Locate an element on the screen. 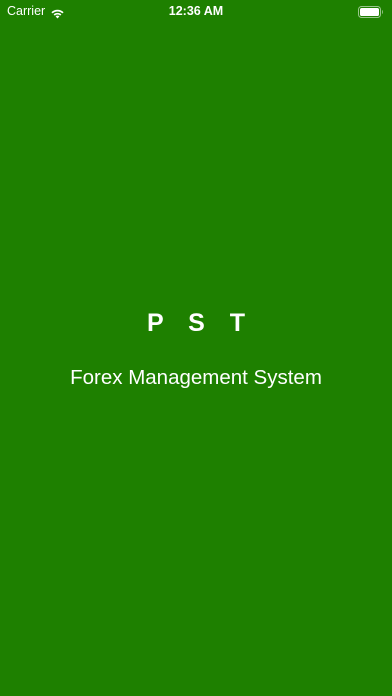  status-time: 12:36 AM is located at coordinates (196, 11).